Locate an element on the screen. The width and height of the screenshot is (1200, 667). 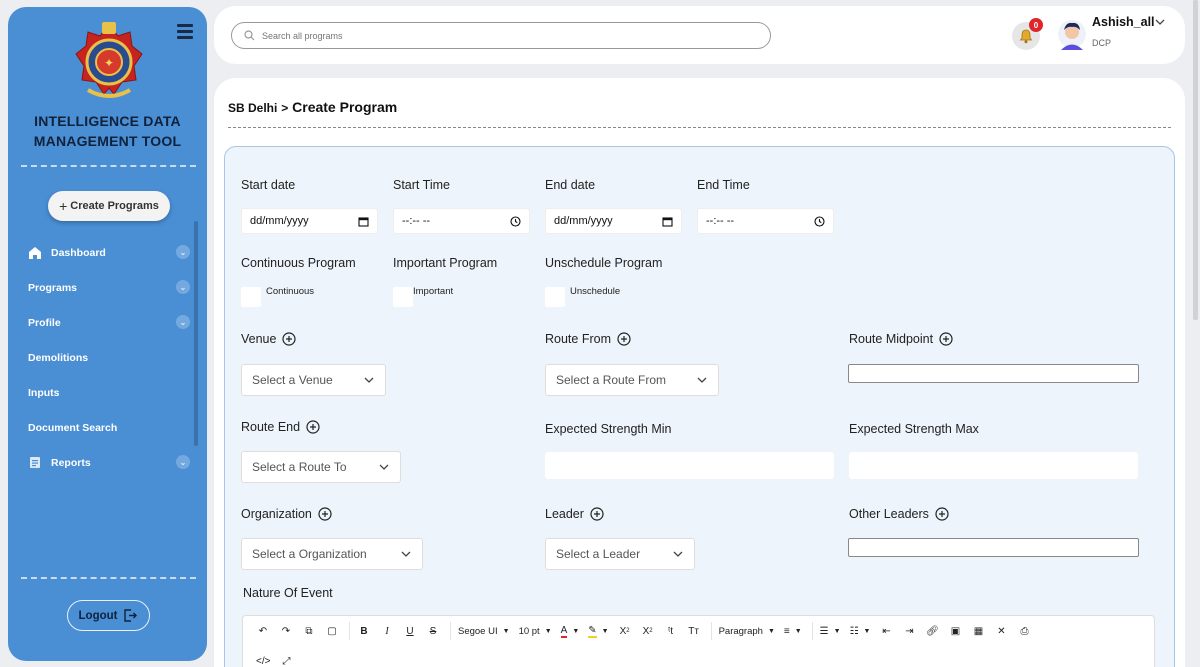
start-time-label: Start Time is located at coordinates (421, 185).